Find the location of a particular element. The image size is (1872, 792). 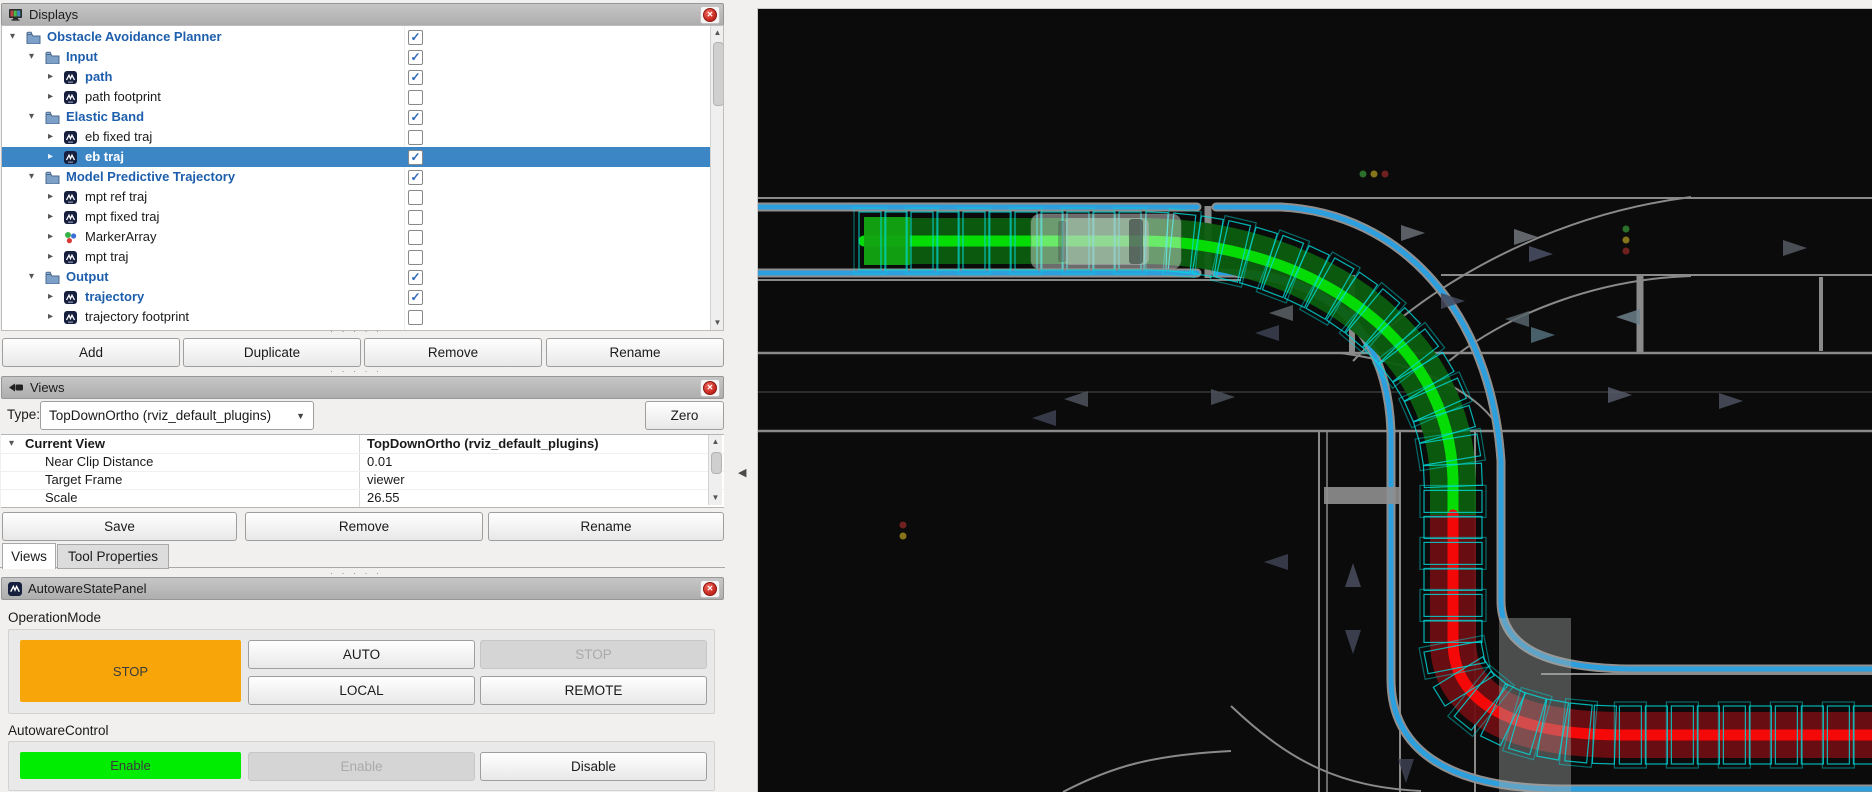

tree-row-trajectory-footprint: ▸ trajectory footprint is located at coordinates (362, 317).